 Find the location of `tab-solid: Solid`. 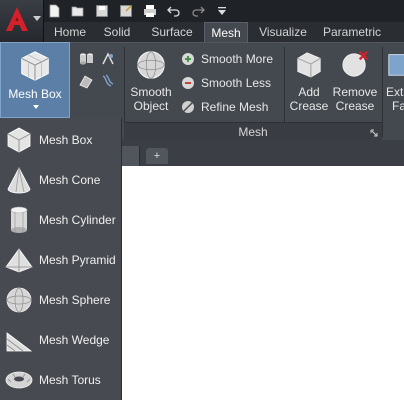

tab-solid: Solid is located at coordinates (117, 32).